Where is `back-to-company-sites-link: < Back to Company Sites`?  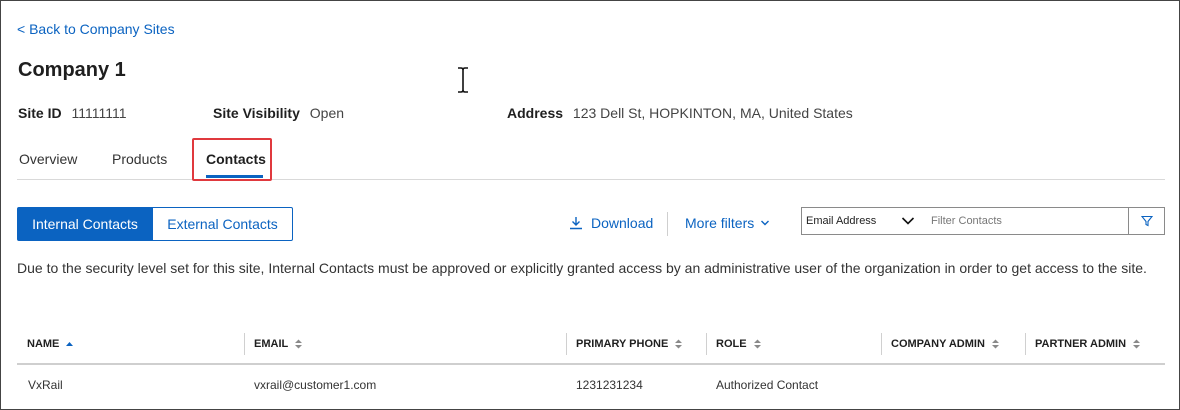 back-to-company-sites-link: < Back to Company Sites is located at coordinates (96, 29).